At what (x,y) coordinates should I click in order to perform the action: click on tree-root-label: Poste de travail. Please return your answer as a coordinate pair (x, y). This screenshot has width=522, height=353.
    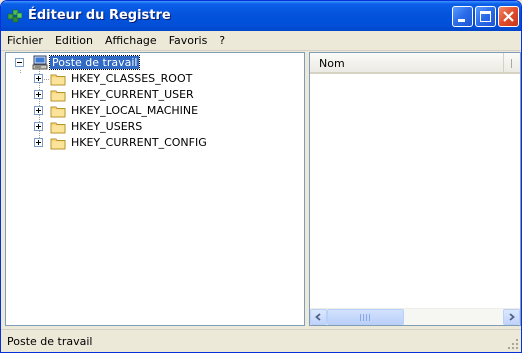
    Looking at the image, I should click on (94, 62).